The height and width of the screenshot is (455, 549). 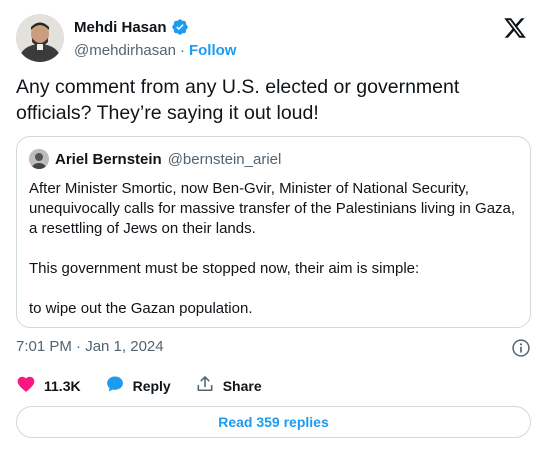 What do you see at coordinates (274, 348) in the screenshot?
I see `tweet-meta: 7:01 PM · Jan 1, 2024` at bounding box center [274, 348].